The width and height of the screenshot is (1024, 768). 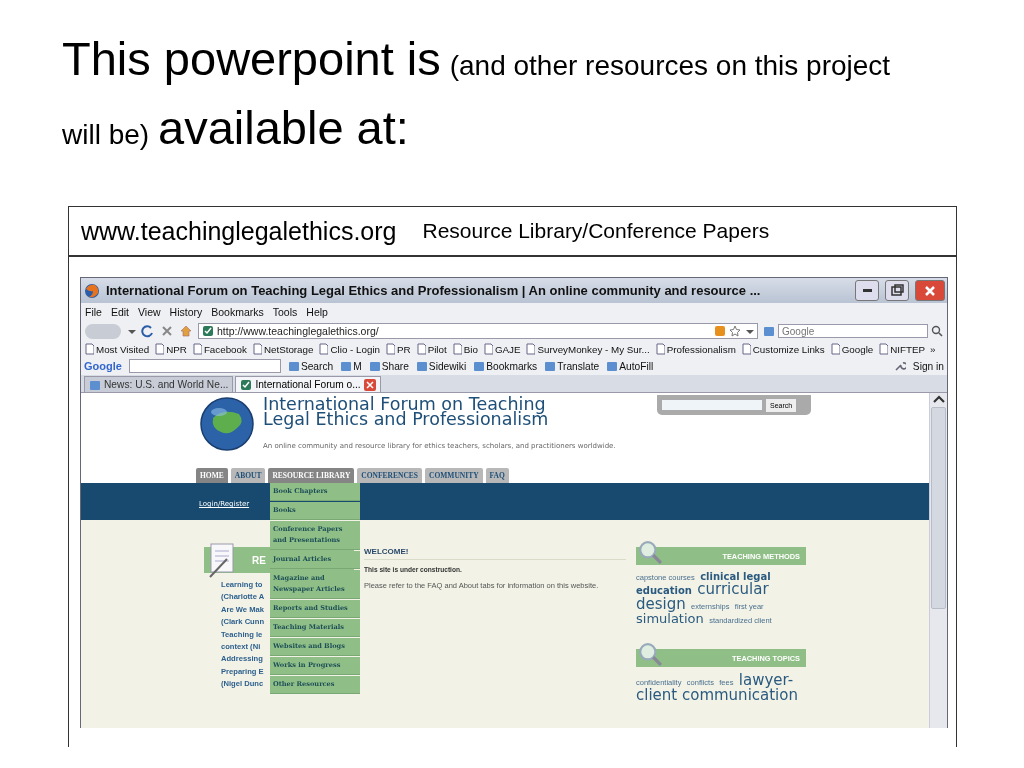 What do you see at coordinates (148, 331) in the screenshot?
I see `reload-icon` at bounding box center [148, 331].